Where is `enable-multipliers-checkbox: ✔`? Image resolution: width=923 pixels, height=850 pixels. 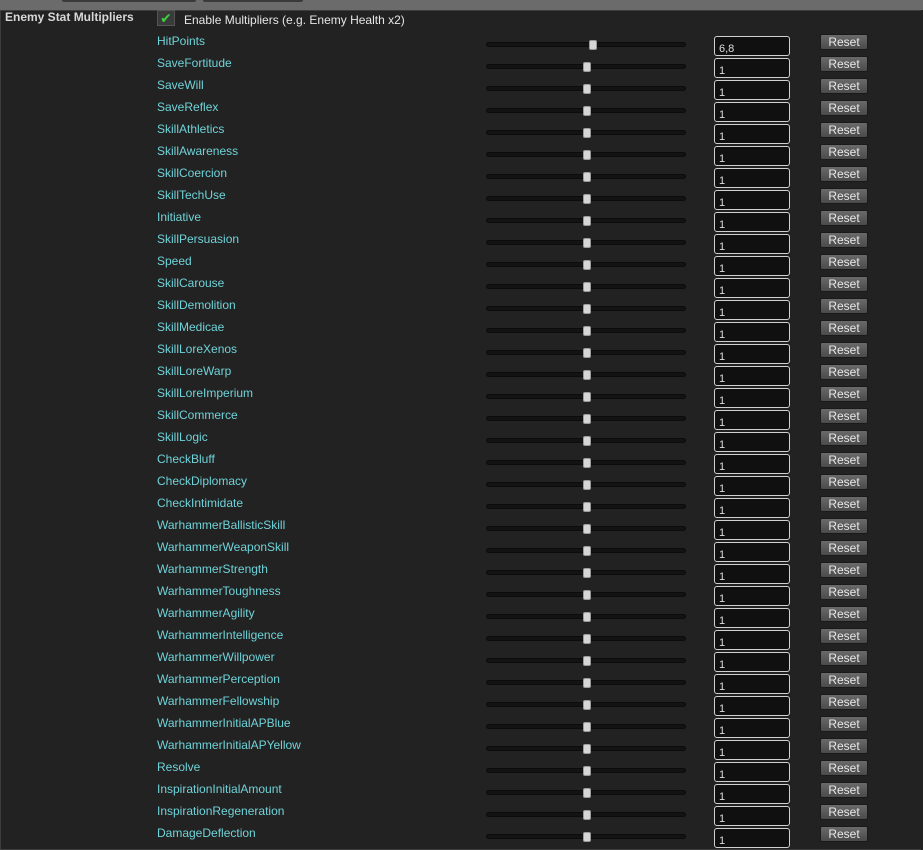
enable-multipliers-checkbox: ✔ is located at coordinates (166, 18).